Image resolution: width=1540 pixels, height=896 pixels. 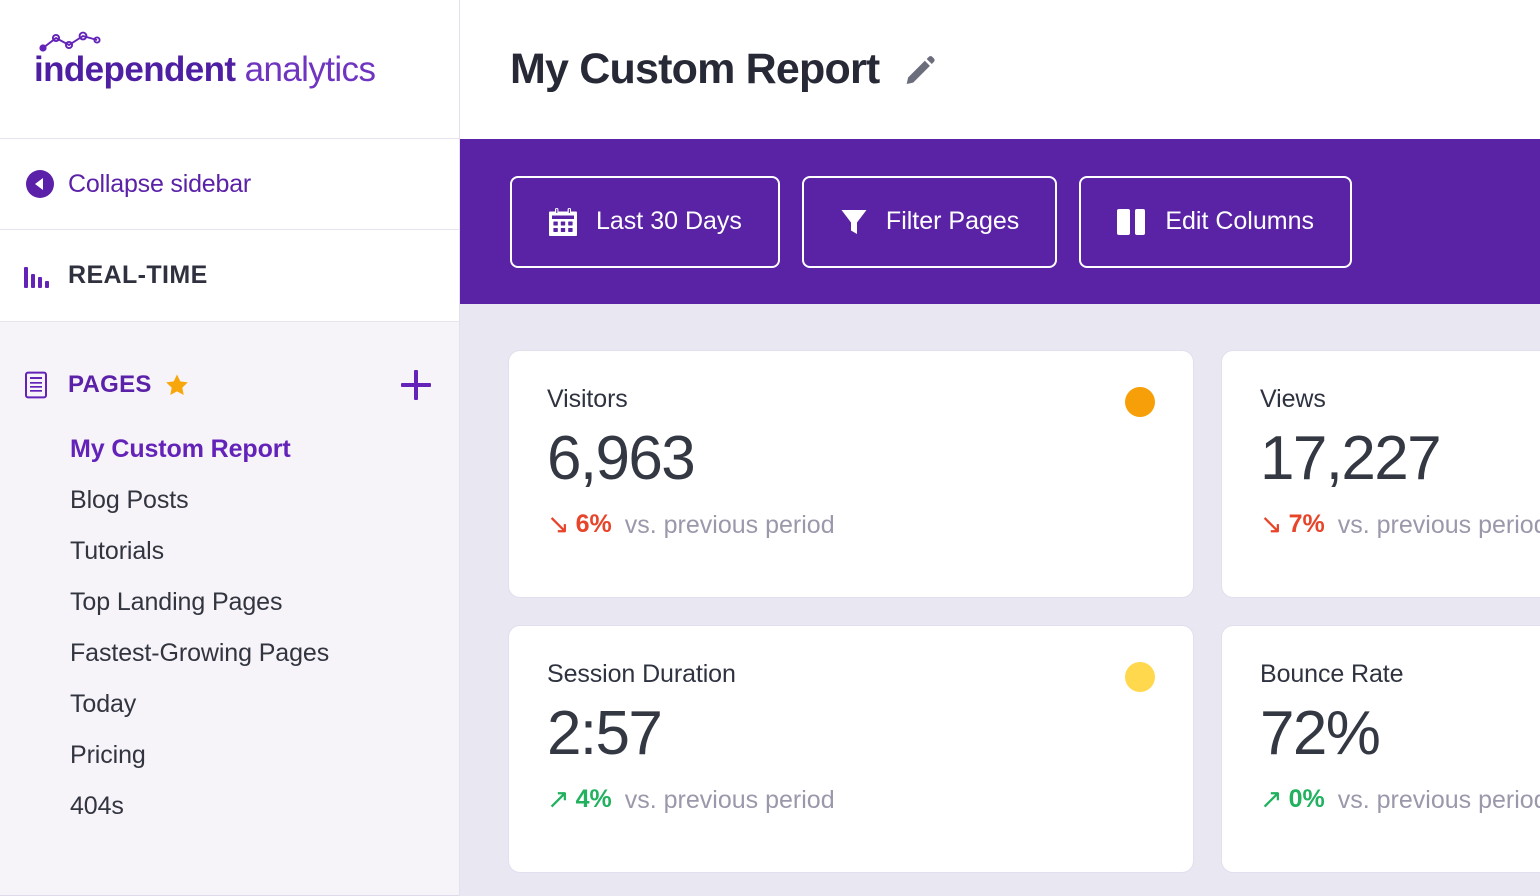 What do you see at coordinates (416, 385) in the screenshot?
I see `add-page-button` at bounding box center [416, 385].